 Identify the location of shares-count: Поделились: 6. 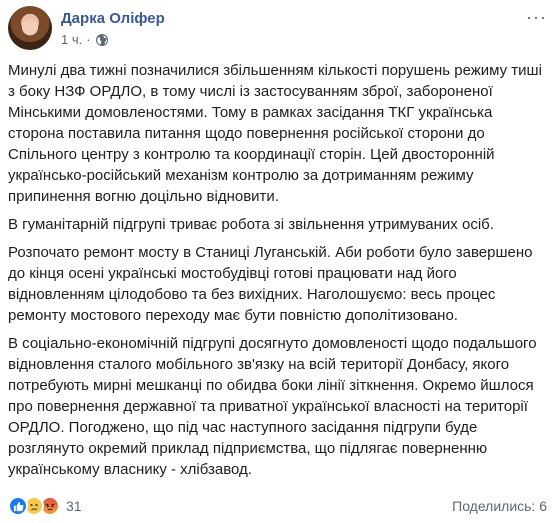
(499, 506).